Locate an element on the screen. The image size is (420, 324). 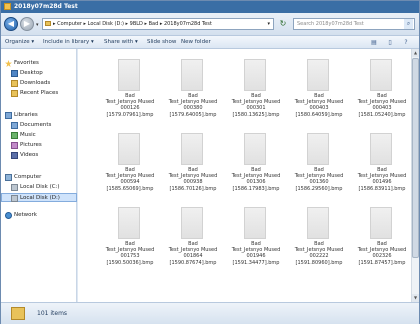
nav-label: Computer is located at coordinates (28, 177).